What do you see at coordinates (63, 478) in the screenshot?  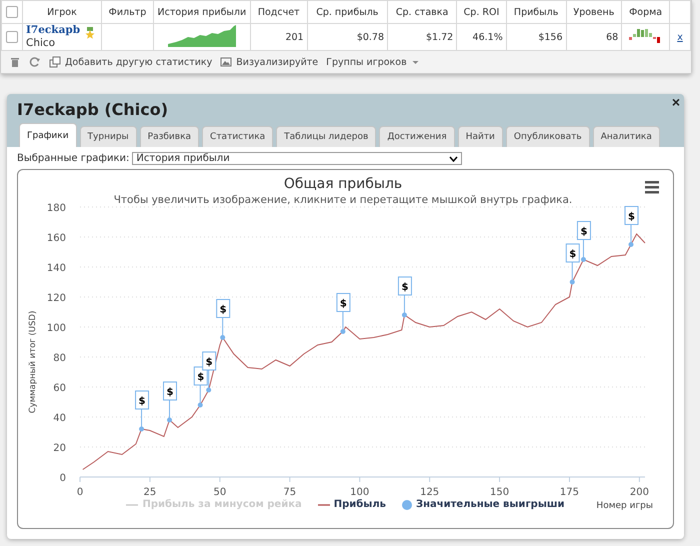 I see `y-tick-label: 0` at bounding box center [63, 478].